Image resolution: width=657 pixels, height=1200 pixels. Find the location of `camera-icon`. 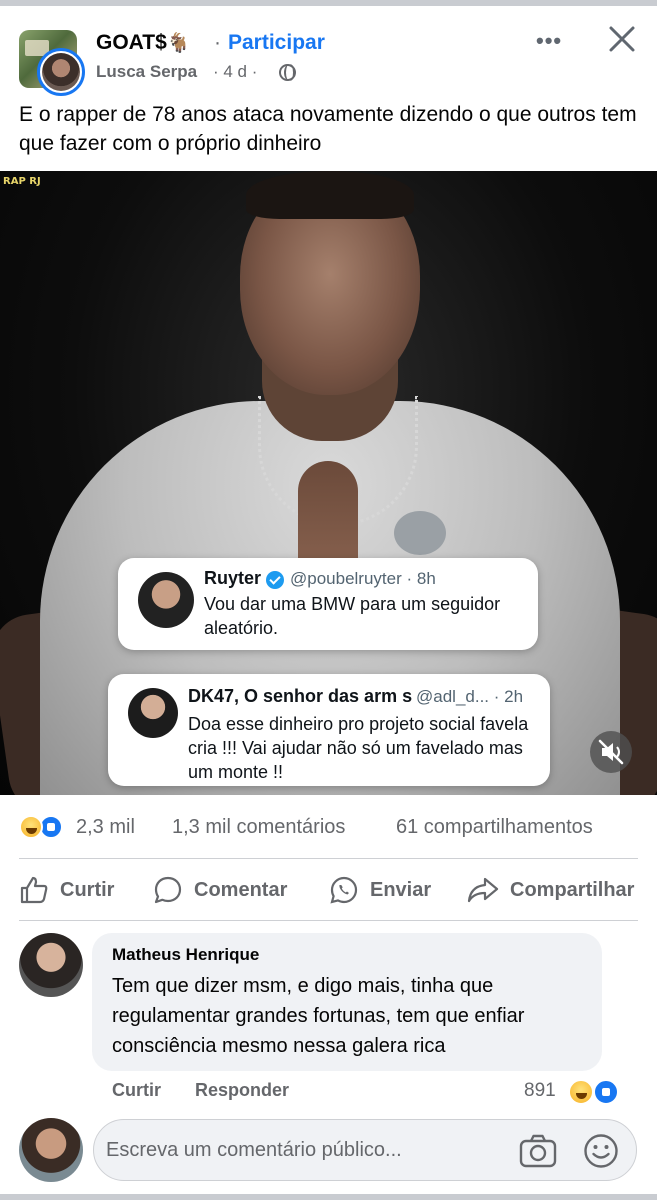

camera-icon is located at coordinates (538, 1151).